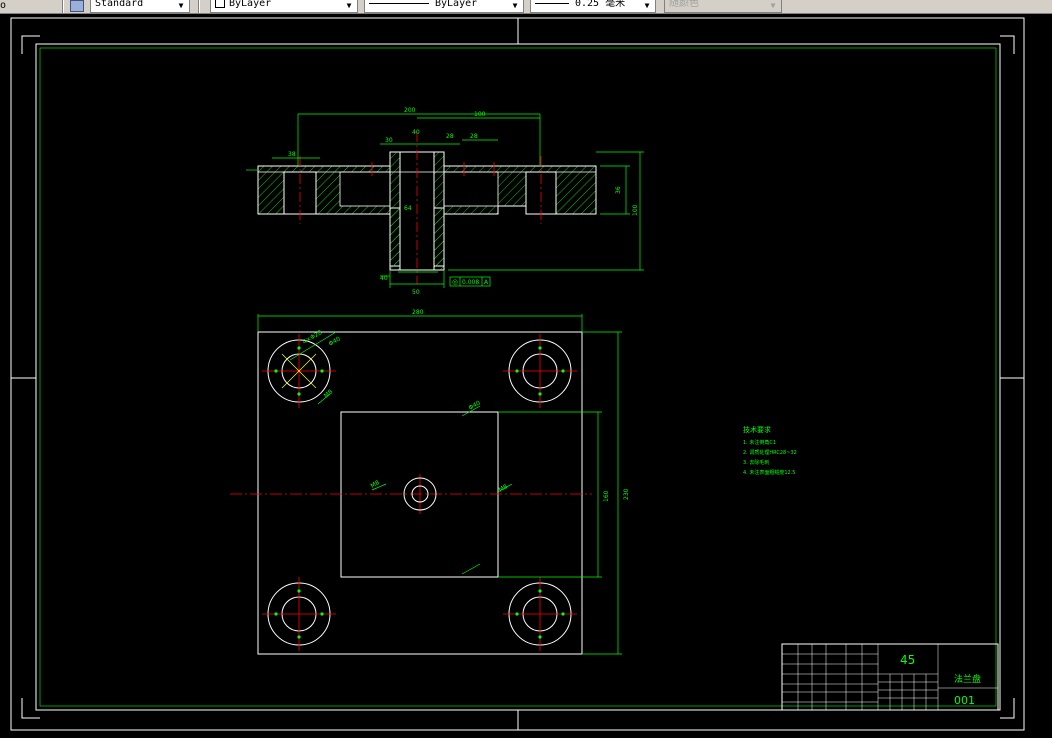 This screenshot has width=1052, height=744. Describe the element at coordinates (408, 208) in the screenshot. I see `dim-mid: 64` at that location.